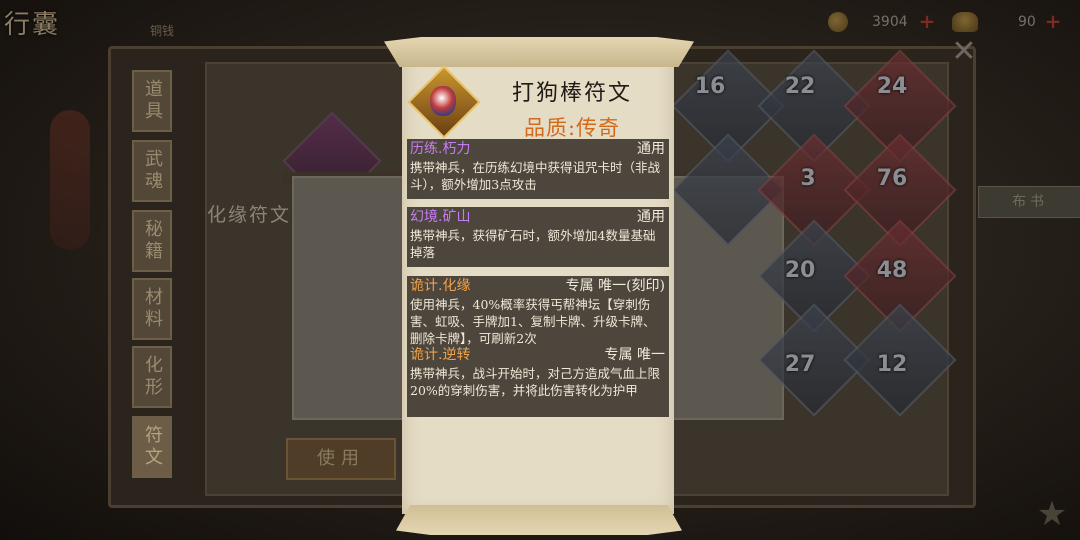 The height and width of the screenshot is (540, 1080). I want to click on selected-item-name: 化缘符文, so click(249, 215).